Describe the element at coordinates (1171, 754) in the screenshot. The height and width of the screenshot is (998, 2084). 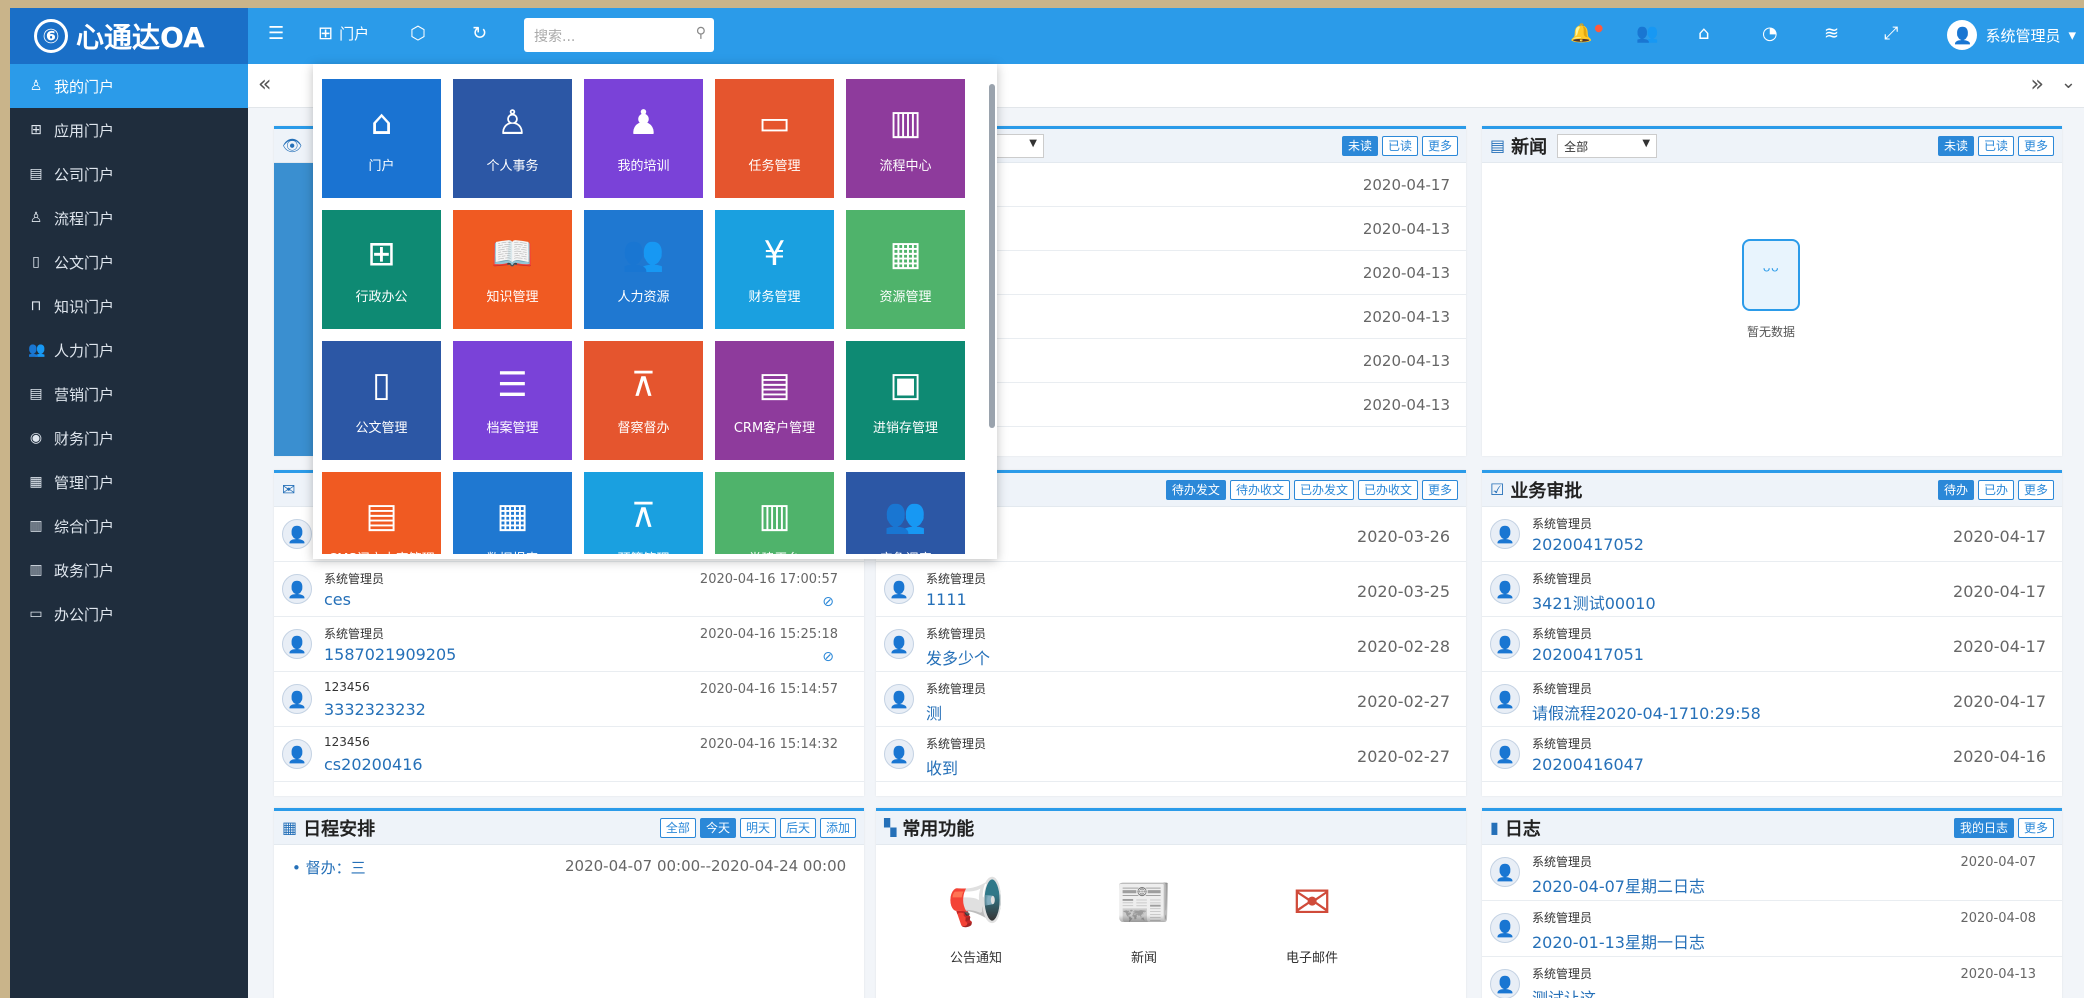
I see `list-item: 👤 系统管理员 收到 2020-02-27` at that location.